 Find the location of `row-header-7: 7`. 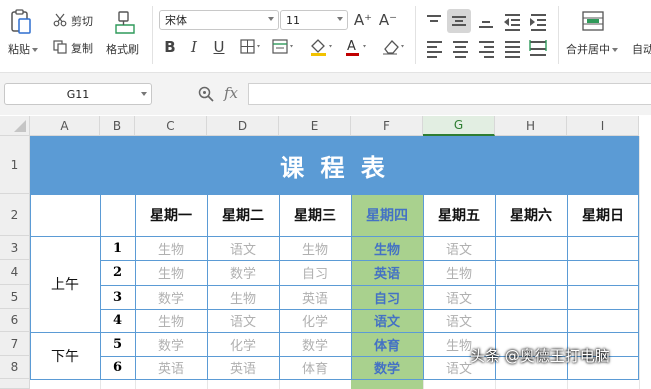

row-header-7: 7 is located at coordinates (15, 344).